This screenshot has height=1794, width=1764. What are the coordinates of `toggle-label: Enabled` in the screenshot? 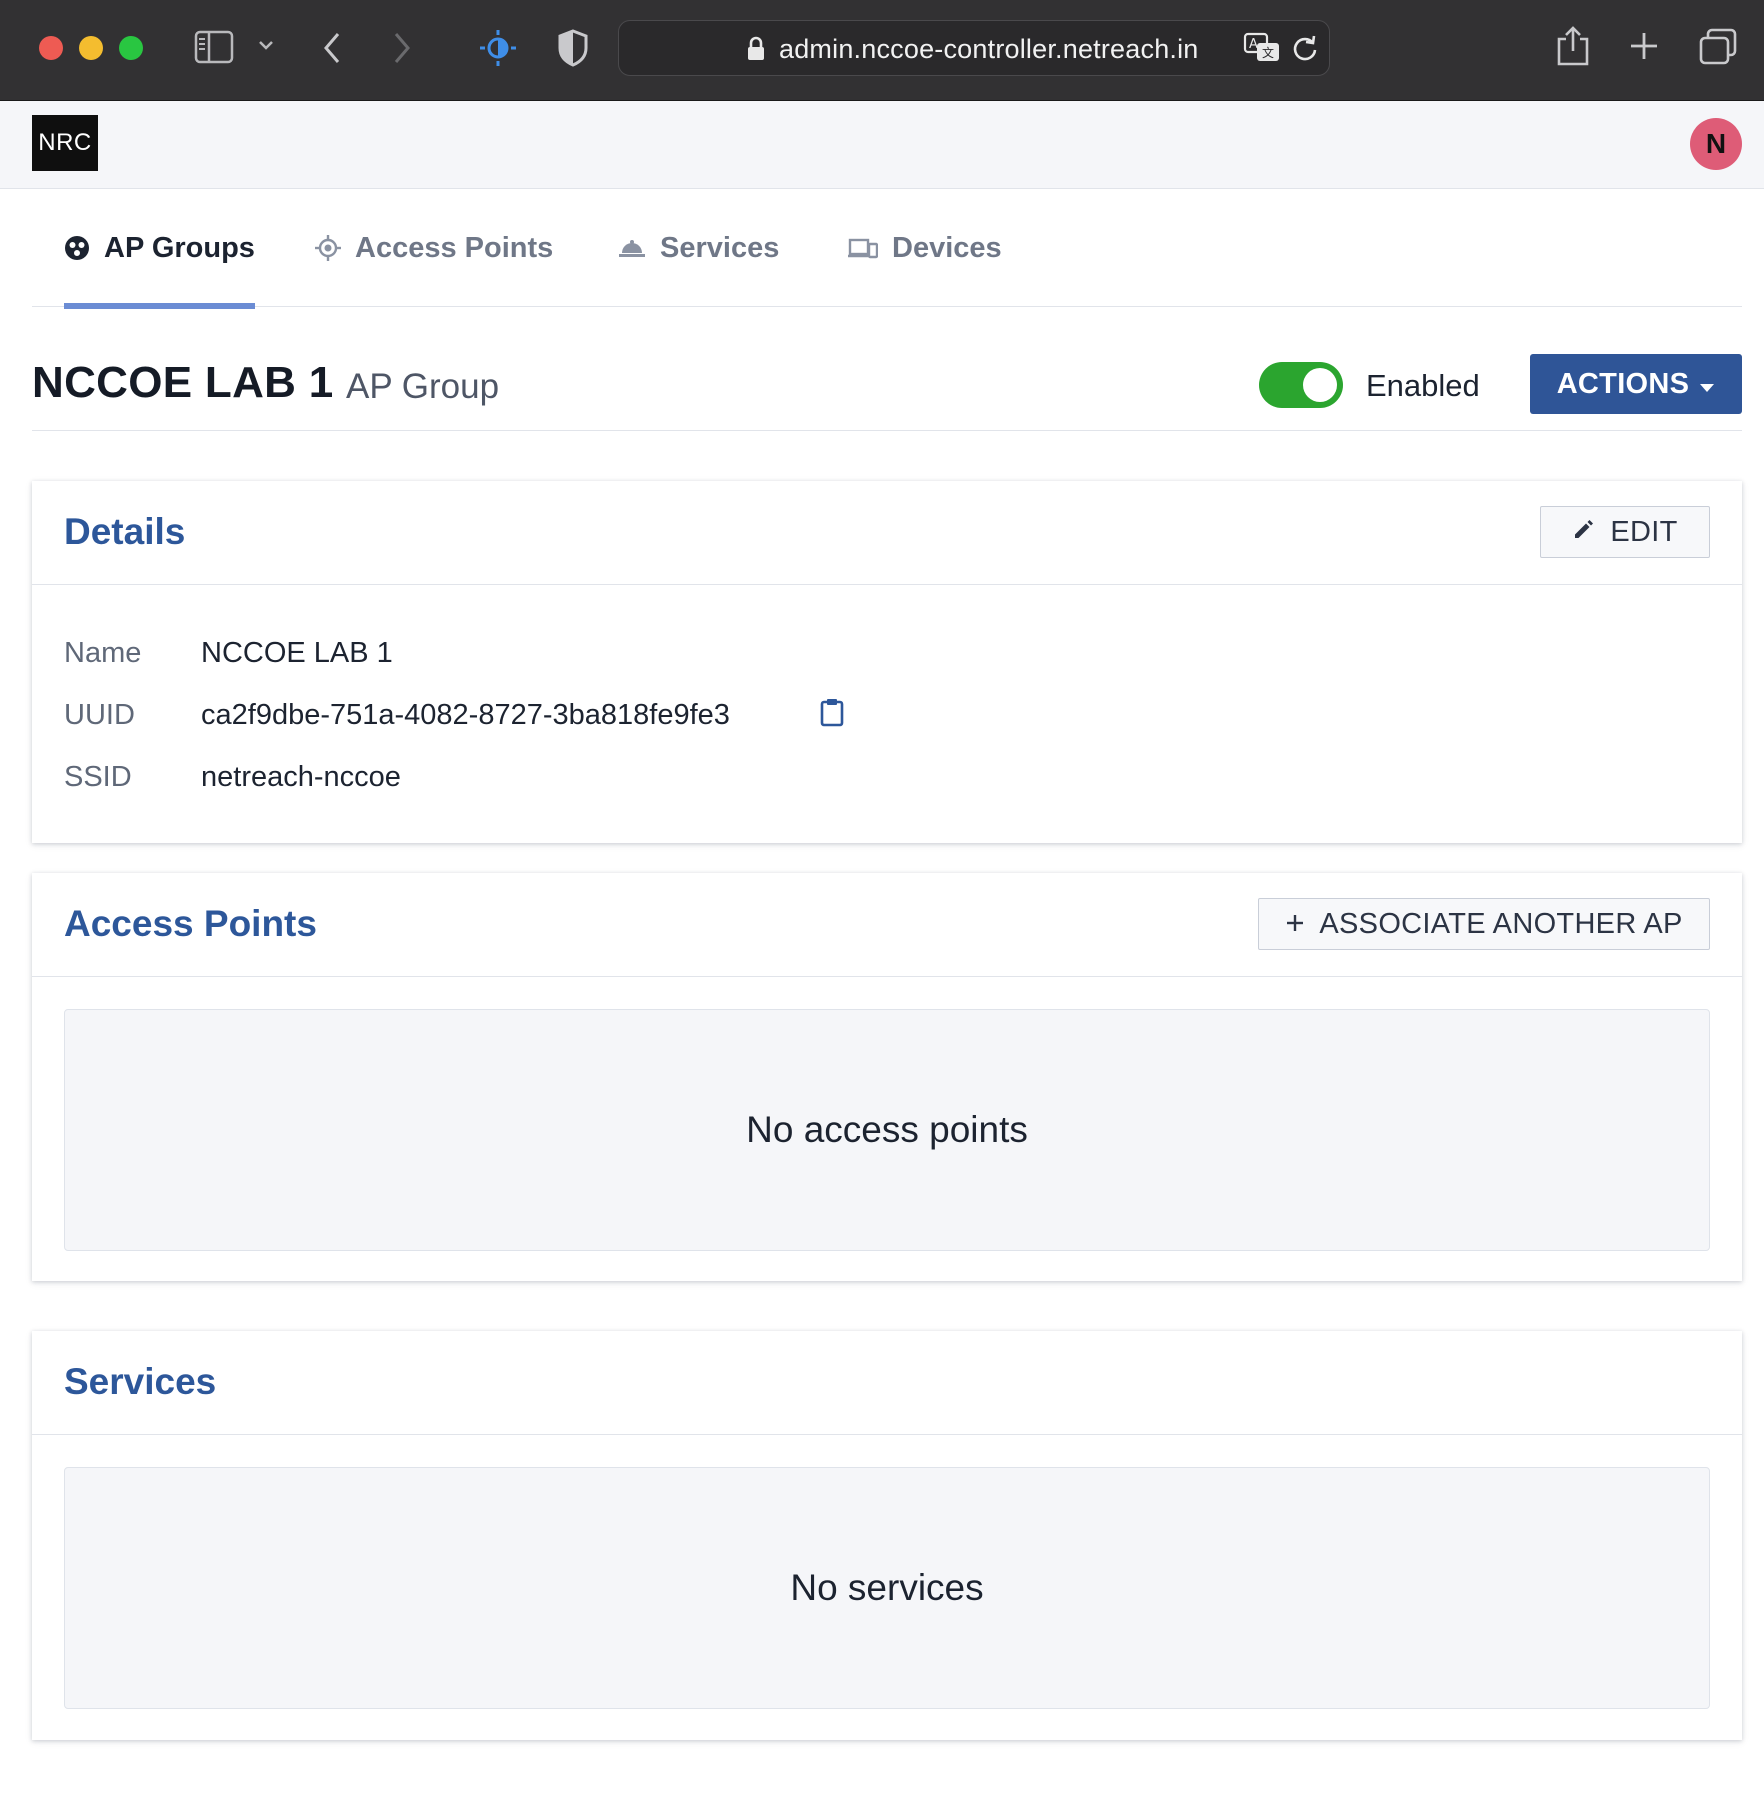 It's located at (1423, 385).